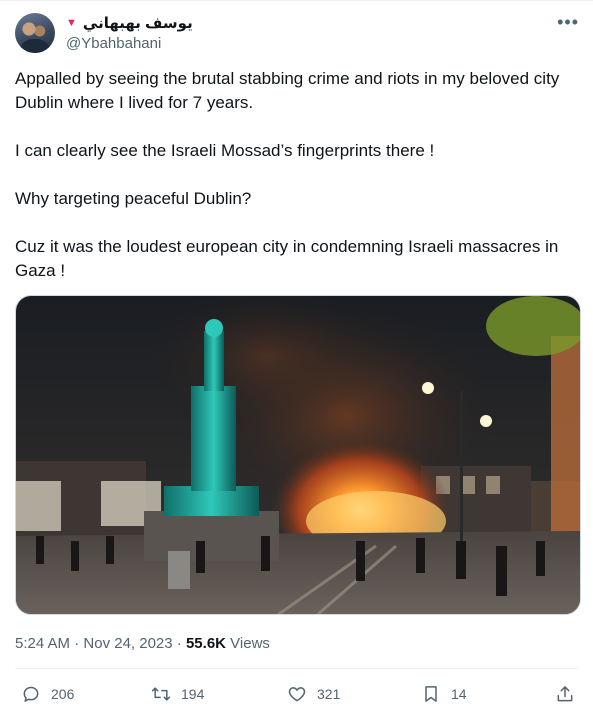 The image size is (593, 713). I want to click on retweet-button: 194, so click(177, 694).